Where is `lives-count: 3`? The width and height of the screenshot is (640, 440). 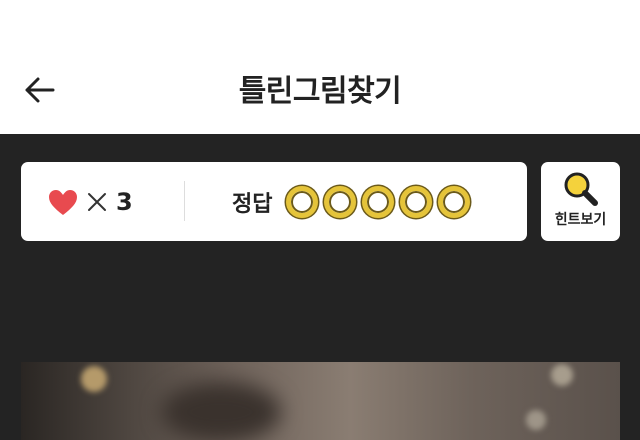
lives-count: 3 is located at coordinates (124, 202).